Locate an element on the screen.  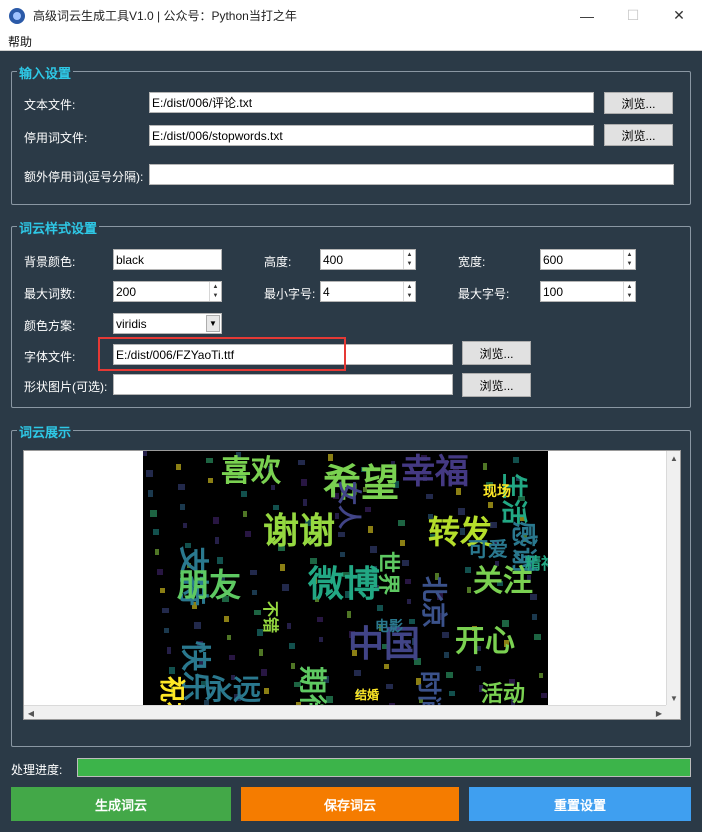
width-spin-buttons: ▲ ▼ is located at coordinates (629, 259).